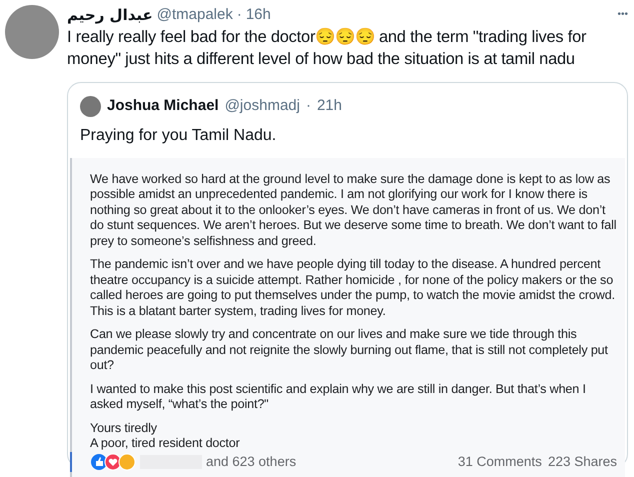 The width and height of the screenshot is (634, 477). Describe the element at coordinates (178, 136) in the screenshot. I see `quoted-tweet-text: Praying for you Tamil Nadu.` at that location.